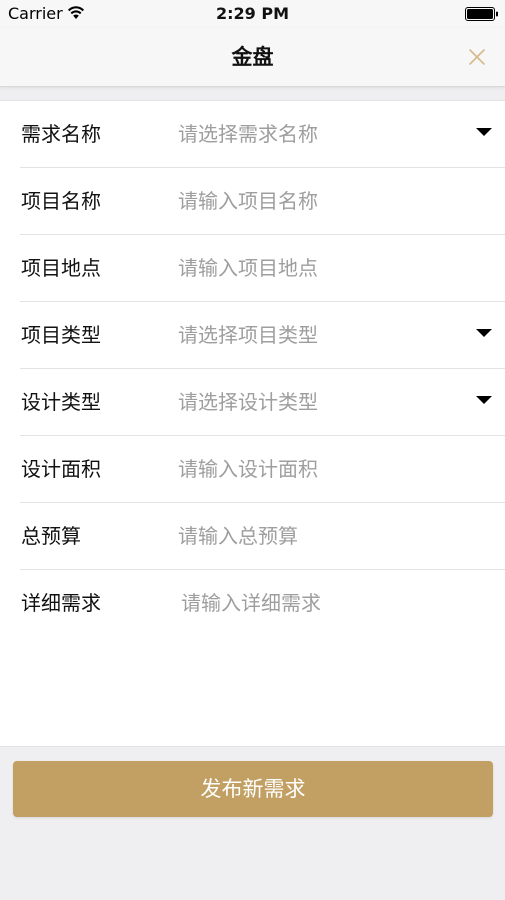  What do you see at coordinates (477, 57) in the screenshot?
I see `close-icon` at bounding box center [477, 57].